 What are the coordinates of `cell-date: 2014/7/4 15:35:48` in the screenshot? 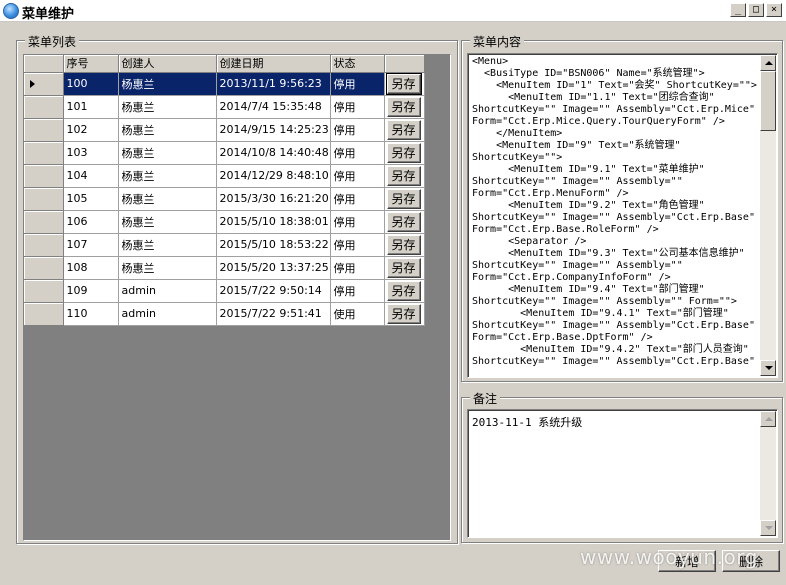 It's located at (273, 107).